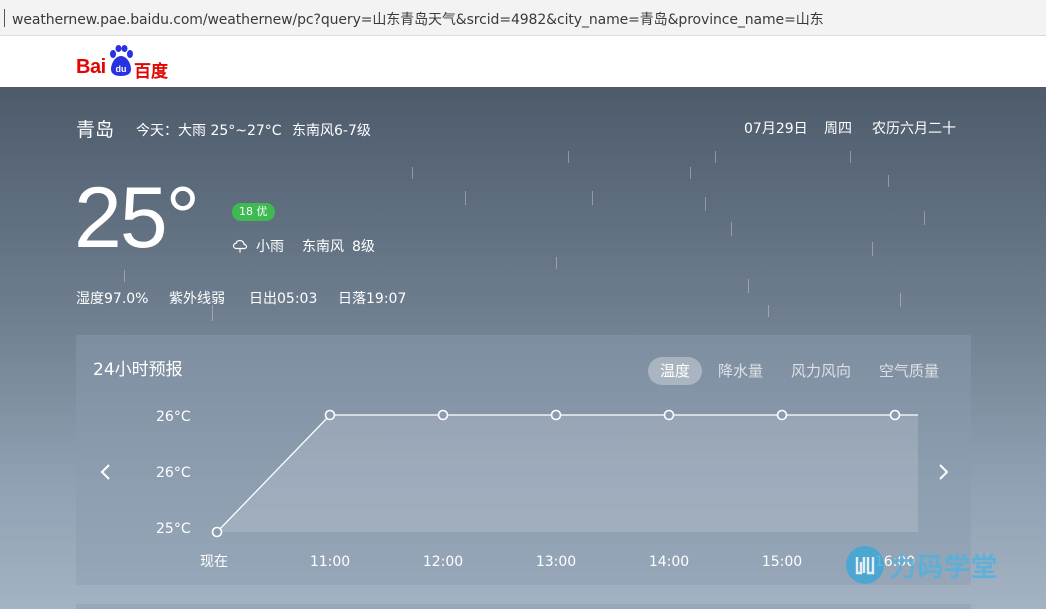  What do you see at coordinates (944, 567) in the screenshot?
I see `watermark-text: 力码学堂` at bounding box center [944, 567].